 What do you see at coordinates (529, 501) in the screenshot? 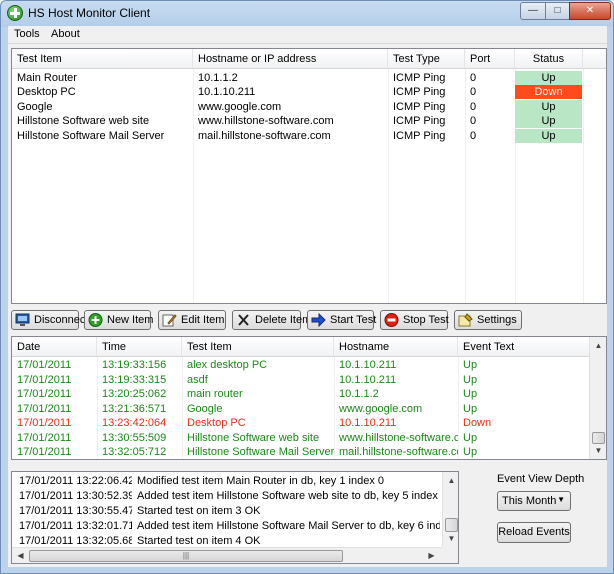
I see `event-view-depth-value: This Month` at bounding box center [529, 501].